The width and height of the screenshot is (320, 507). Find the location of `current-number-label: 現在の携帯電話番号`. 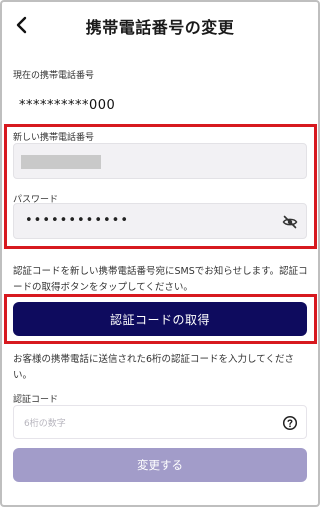

current-number-label: 現在の携帯電話番号 is located at coordinates (54, 76).